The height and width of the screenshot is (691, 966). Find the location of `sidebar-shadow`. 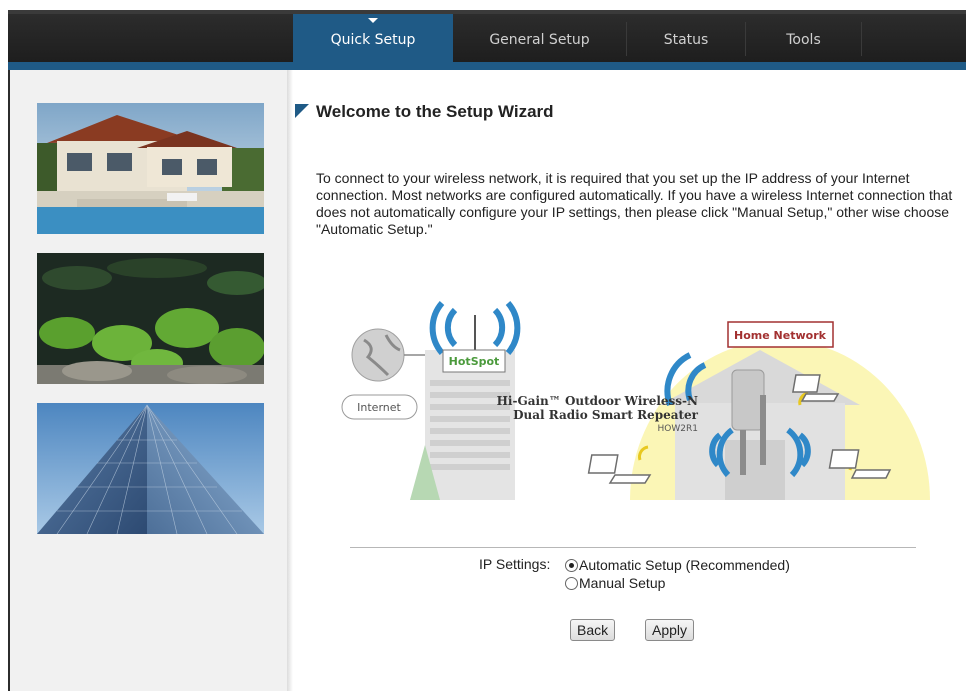

sidebar-shadow is located at coordinates (290, 380).